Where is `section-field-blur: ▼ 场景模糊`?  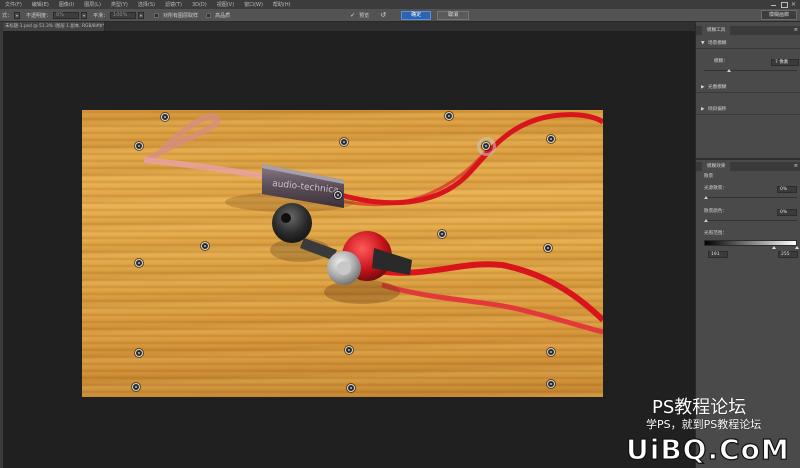
section-field-blur: ▼ 场景模糊 is located at coordinates (748, 43).